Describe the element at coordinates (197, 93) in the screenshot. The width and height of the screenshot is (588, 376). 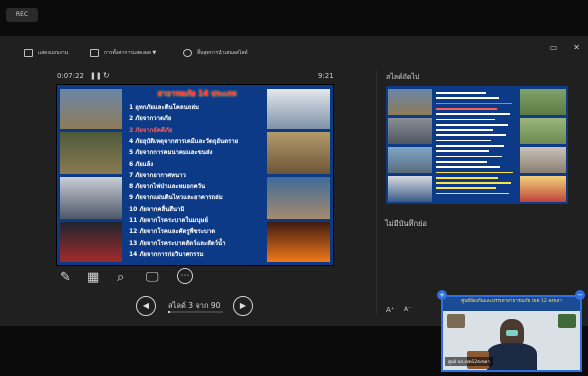
I see `slide-title: สาธารณภัย 14 ประเภท` at that location.